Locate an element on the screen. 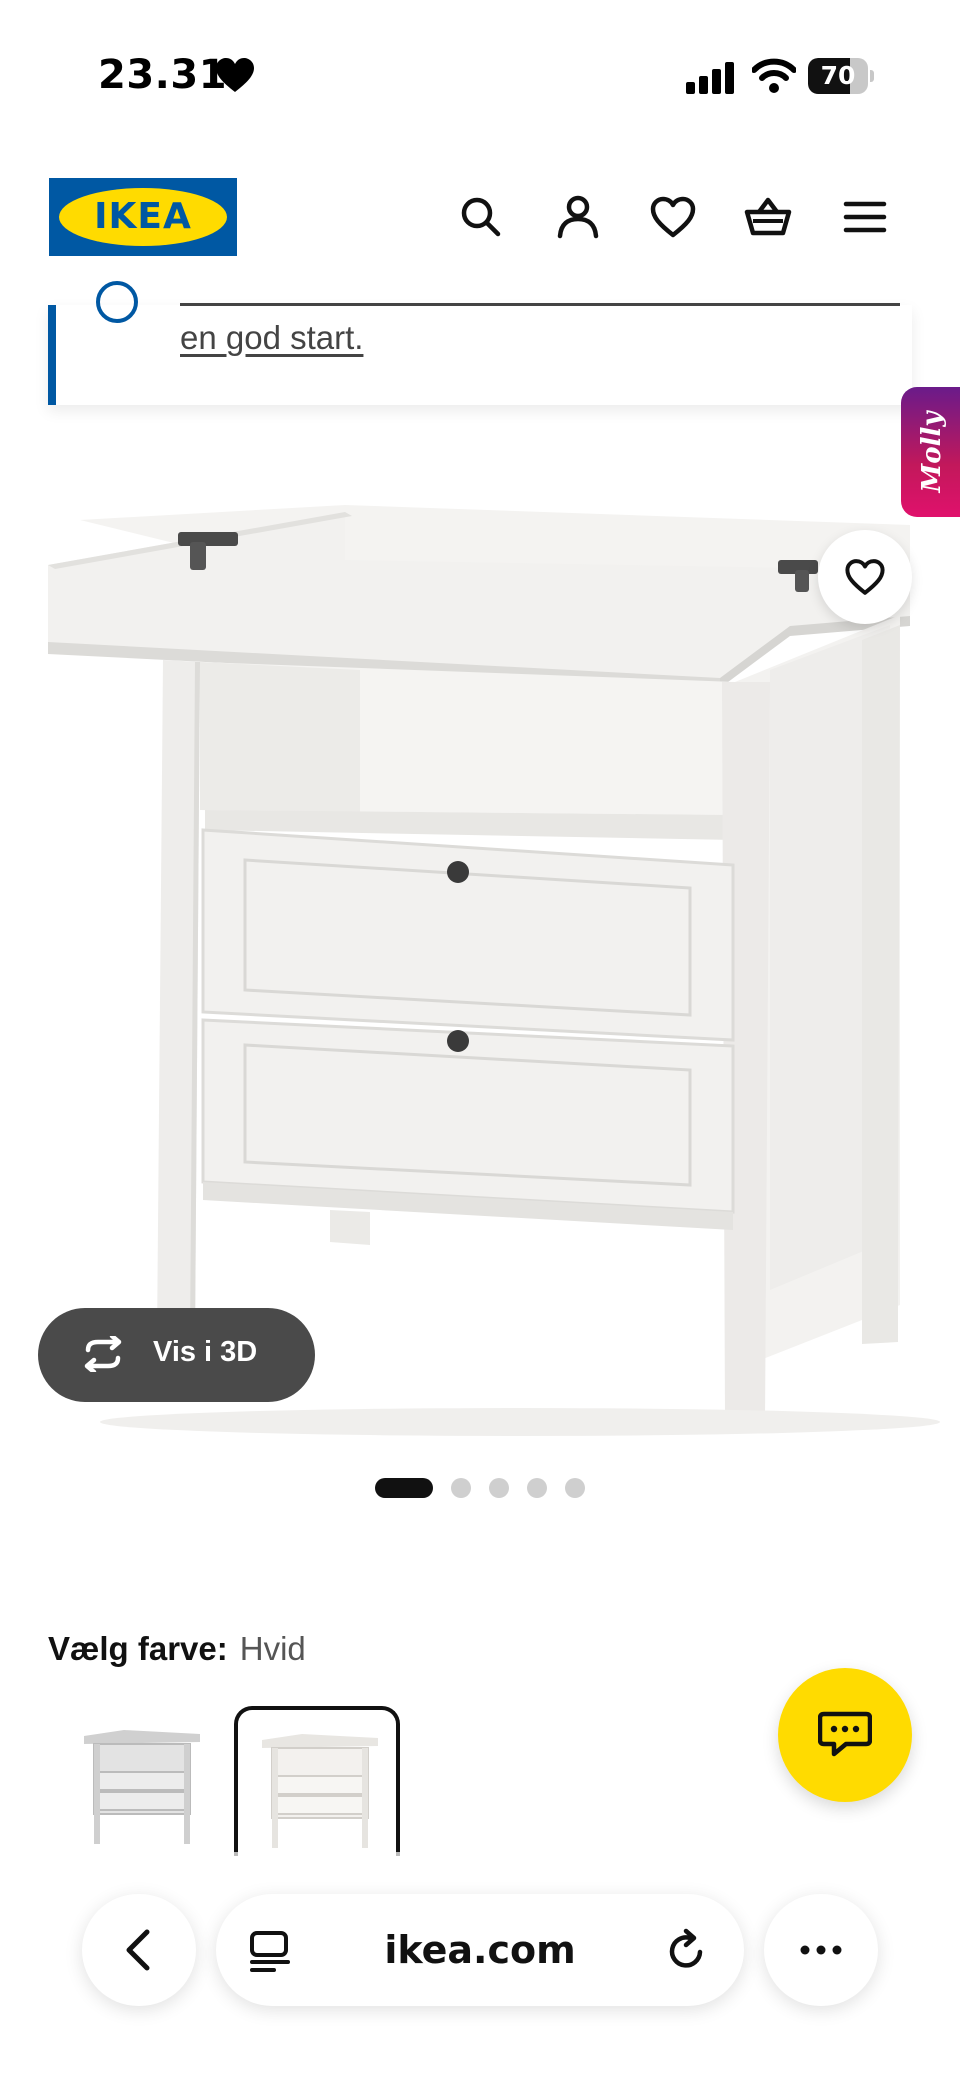 This screenshot has width=960, height=2087. chat-button is located at coordinates (845, 1735).